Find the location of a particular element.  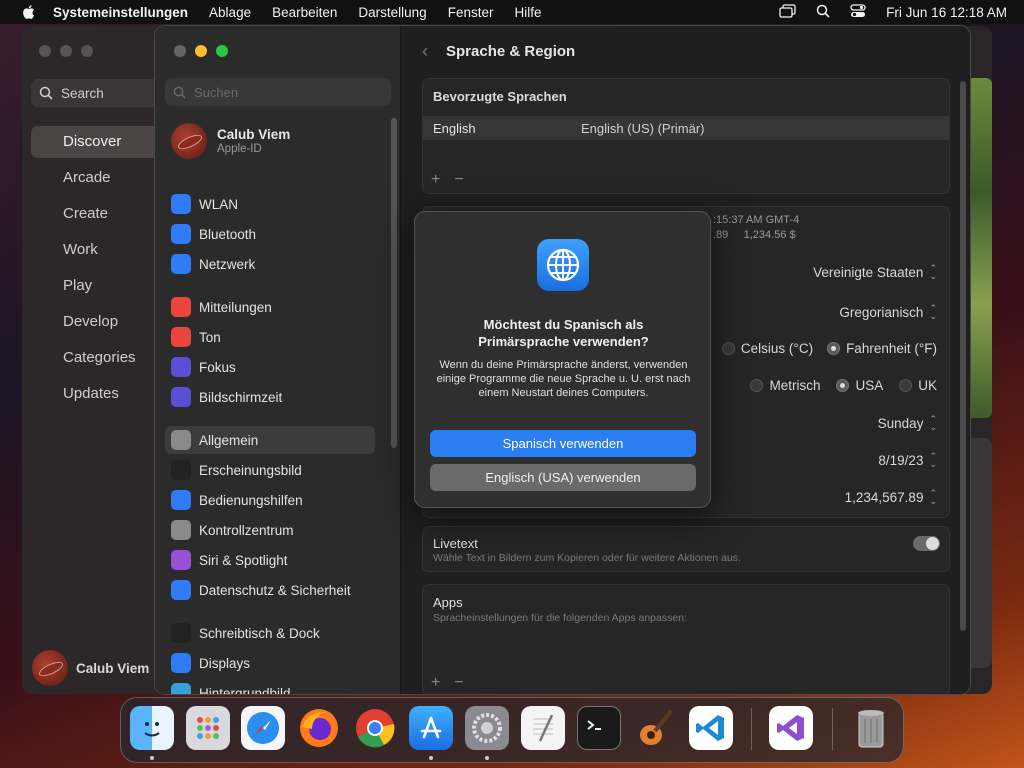

apple-menu-icon is located at coordinates (28, 12).